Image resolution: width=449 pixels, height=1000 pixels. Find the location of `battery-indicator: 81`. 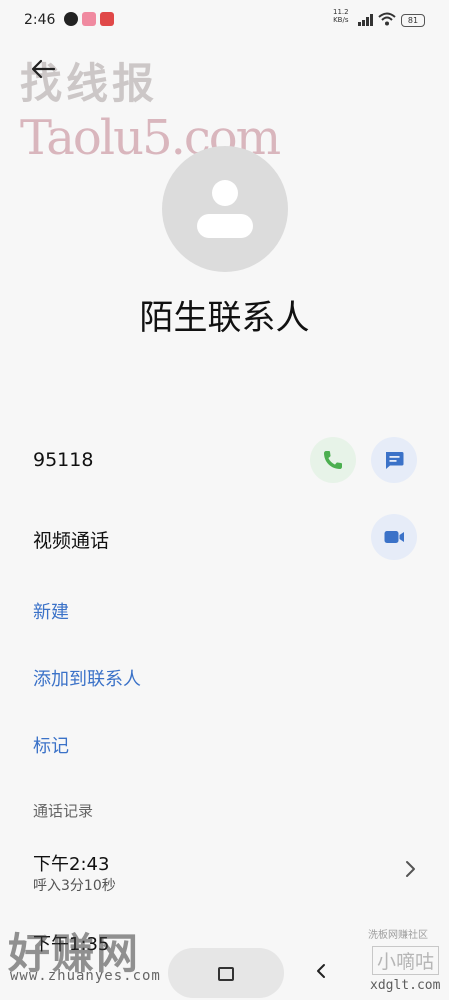

battery-indicator: 81 is located at coordinates (413, 20).